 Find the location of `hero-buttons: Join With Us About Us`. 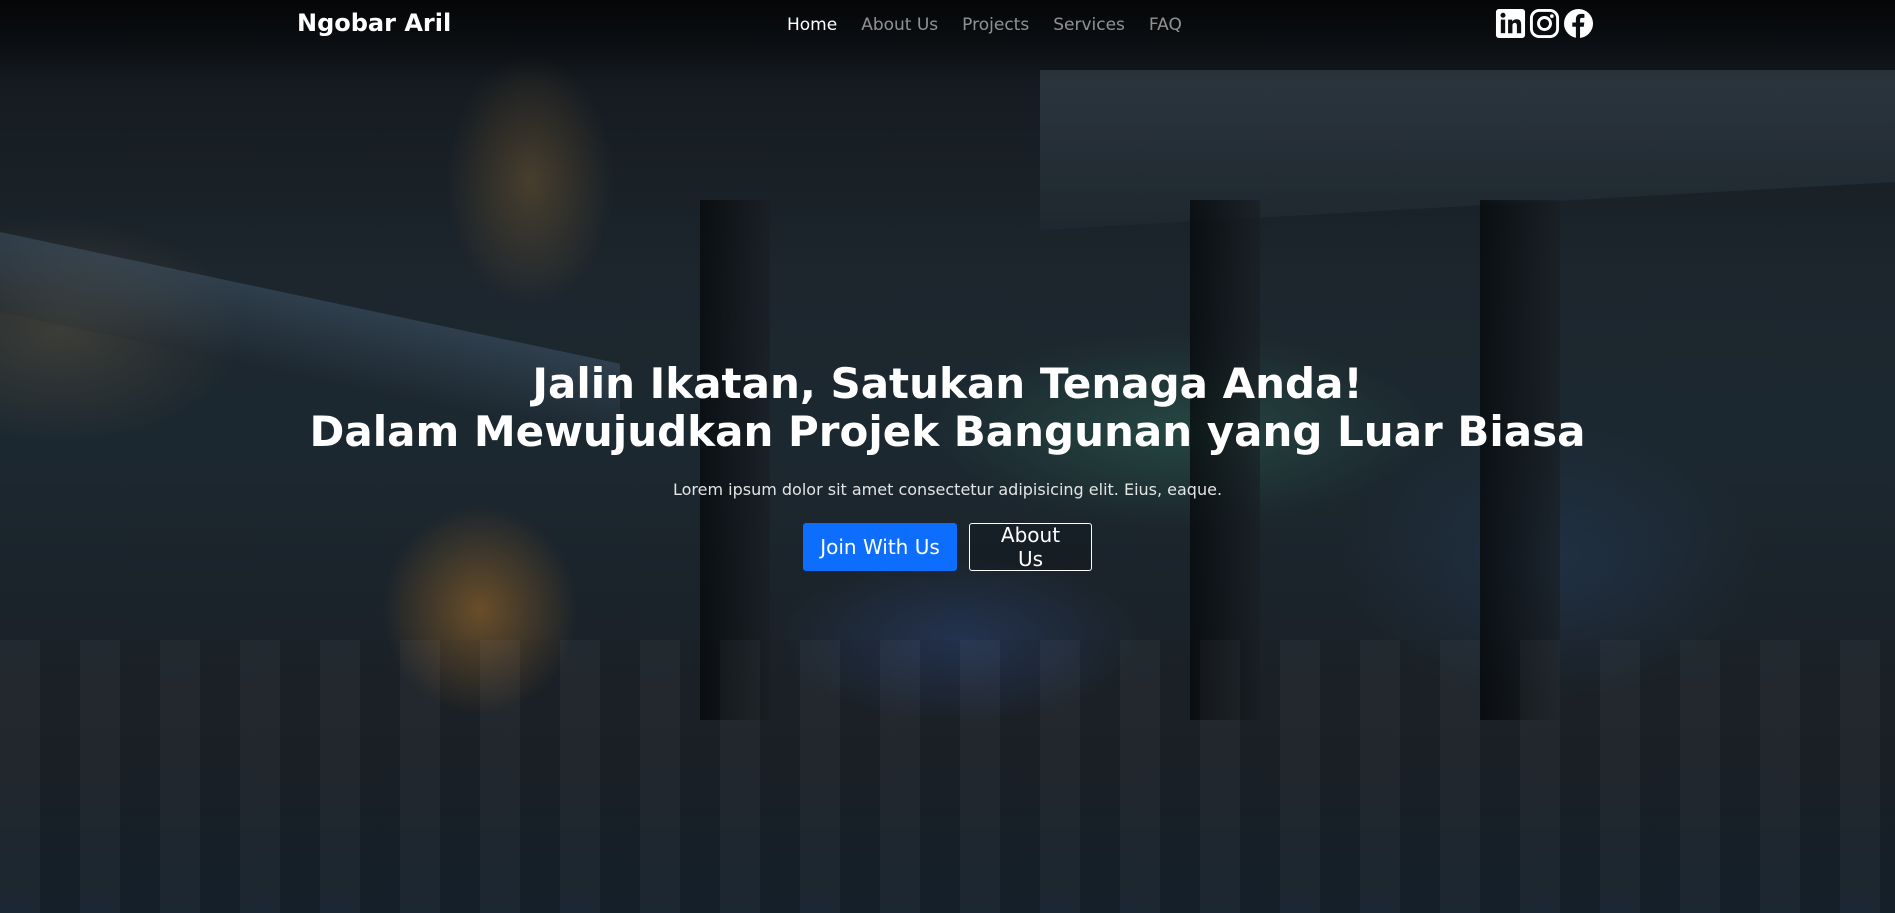

hero-buttons: Join With Us About Us is located at coordinates (947, 547).